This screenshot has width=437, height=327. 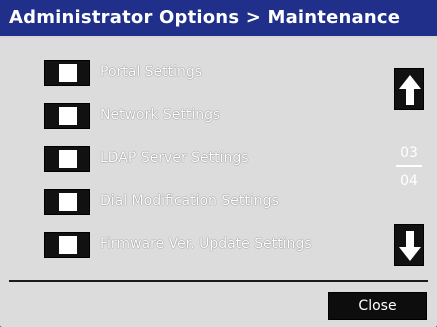 I want to click on window-title: Administrator Options > Maintenance, so click(x=205, y=17).